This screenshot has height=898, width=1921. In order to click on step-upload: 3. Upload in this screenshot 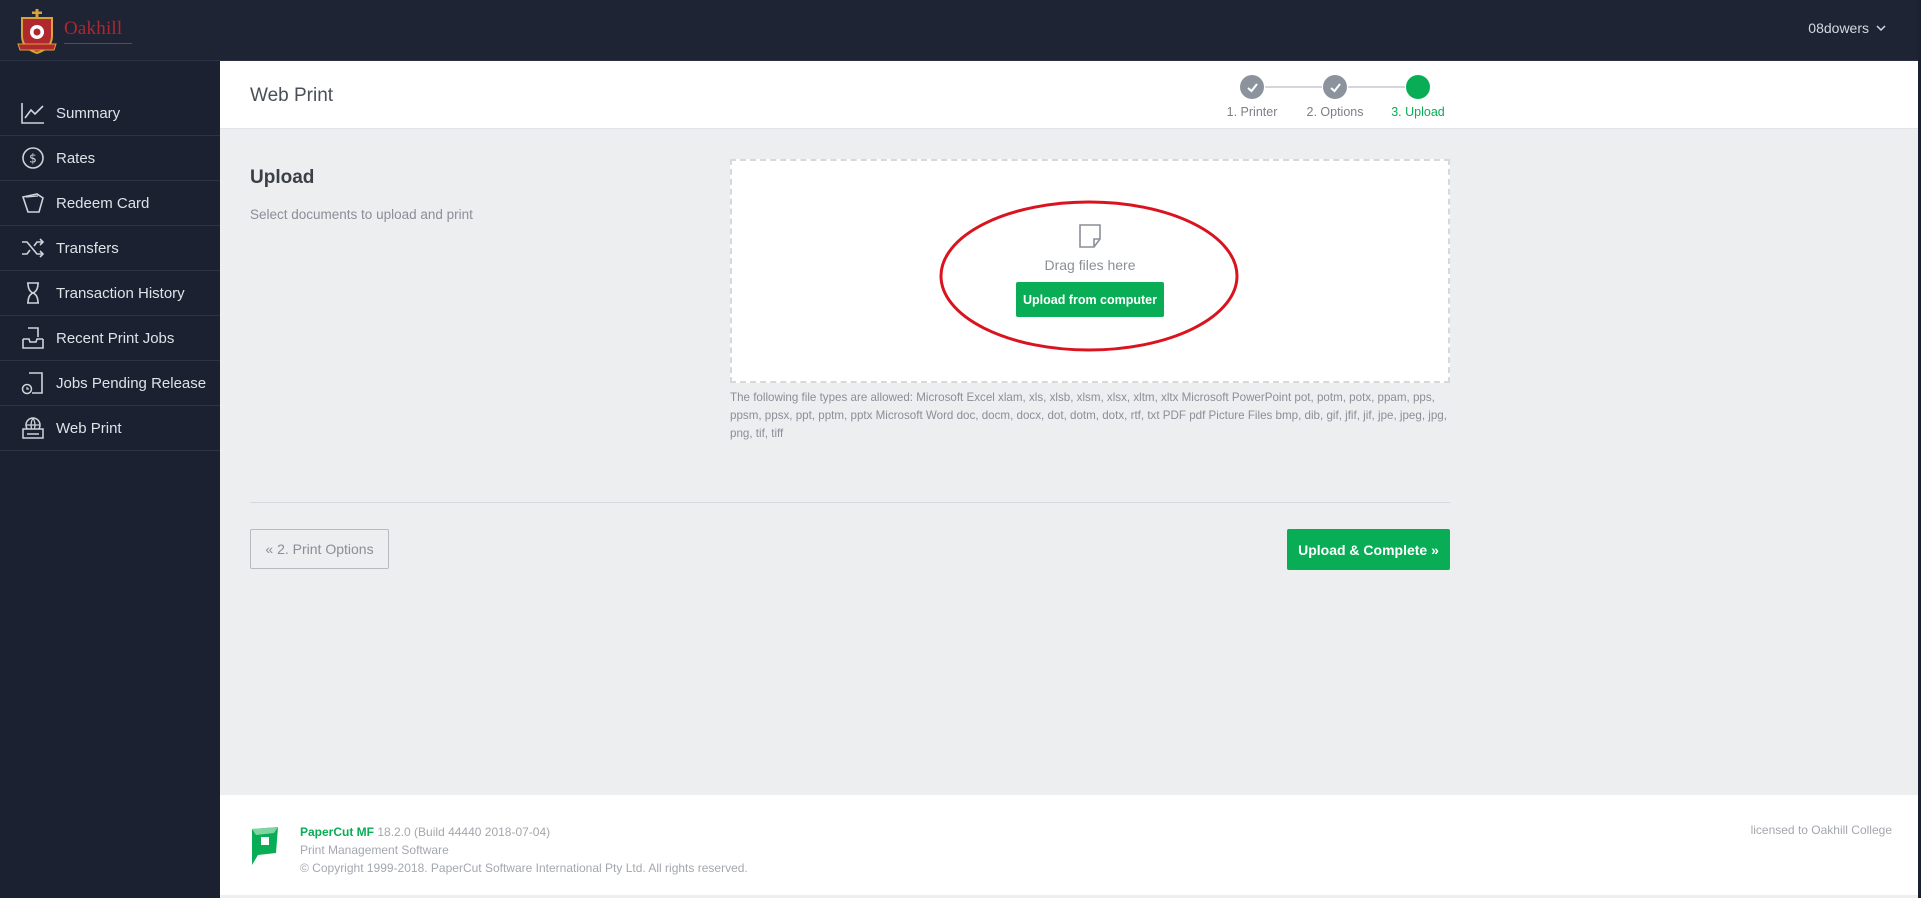, I will do `click(1418, 97)`.